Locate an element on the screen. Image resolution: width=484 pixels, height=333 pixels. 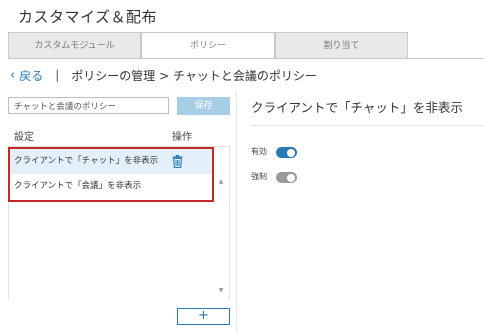
tab-policies: ポリシー is located at coordinates (208, 45).